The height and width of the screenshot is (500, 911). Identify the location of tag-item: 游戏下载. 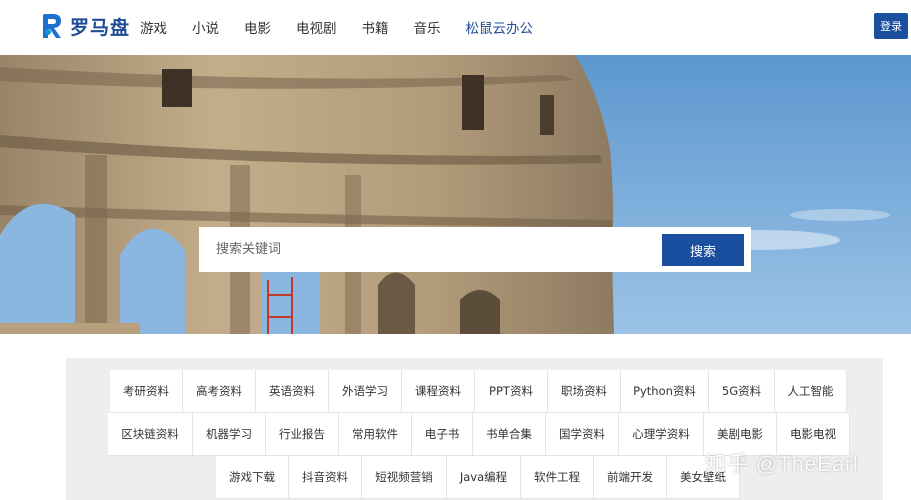
(252, 477).